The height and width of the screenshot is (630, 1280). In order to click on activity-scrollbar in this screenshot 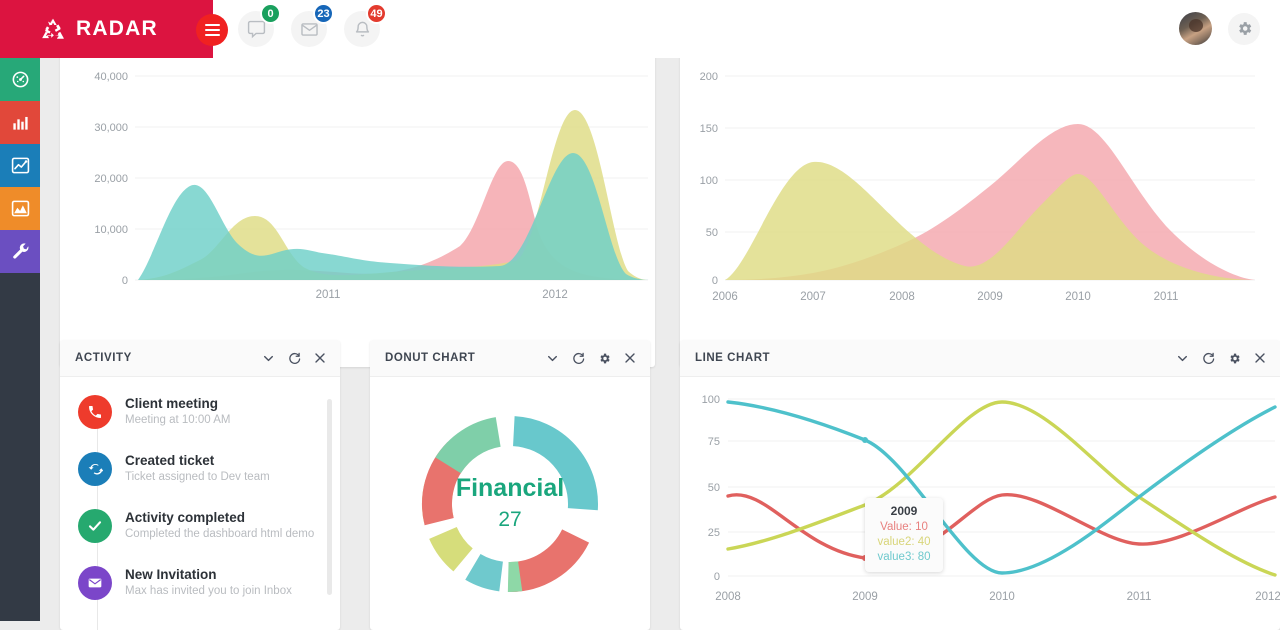, I will do `click(329, 497)`.